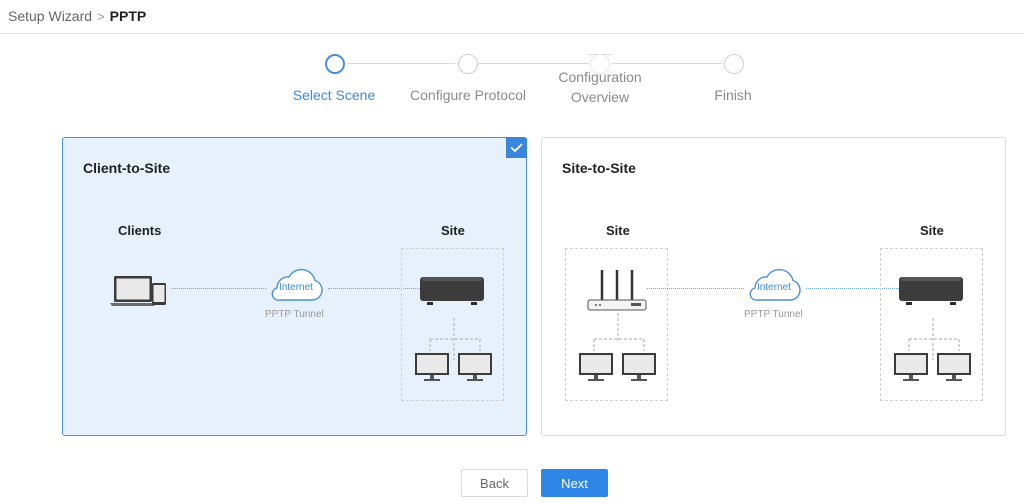 This screenshot has height=504, width=1024. Describe the element at coordinates (334, 95) in the screenshot. I see `step-1-label: Select Scene` at that location.